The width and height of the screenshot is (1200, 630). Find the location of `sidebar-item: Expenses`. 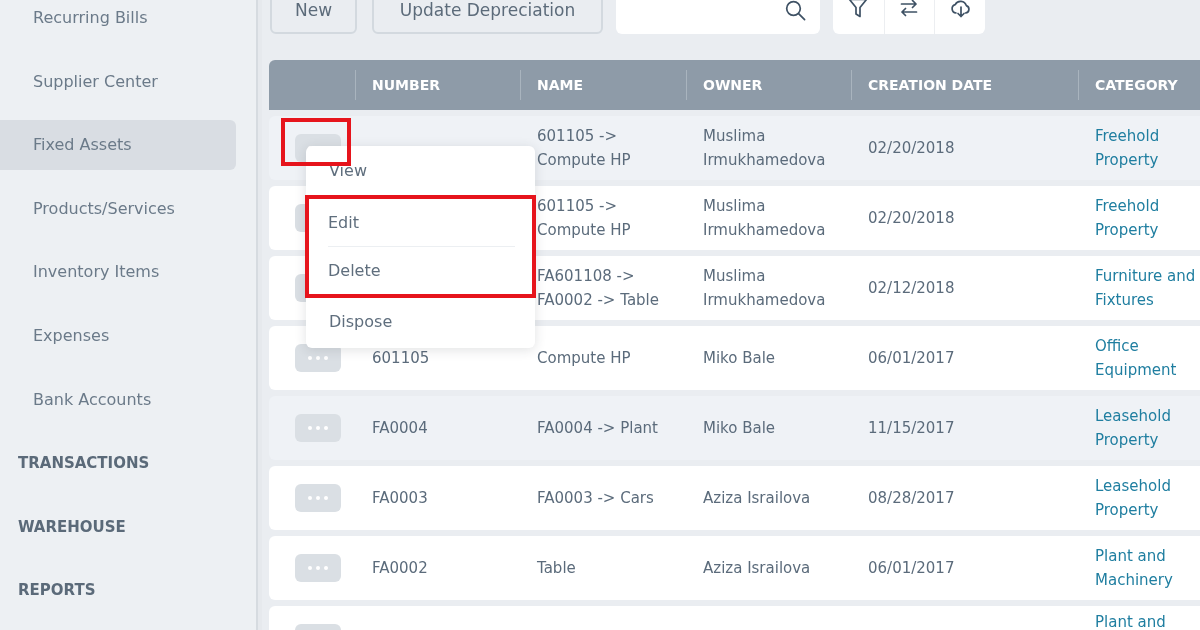

sidebar-item: Expenses is located at coordinates (118, 335).